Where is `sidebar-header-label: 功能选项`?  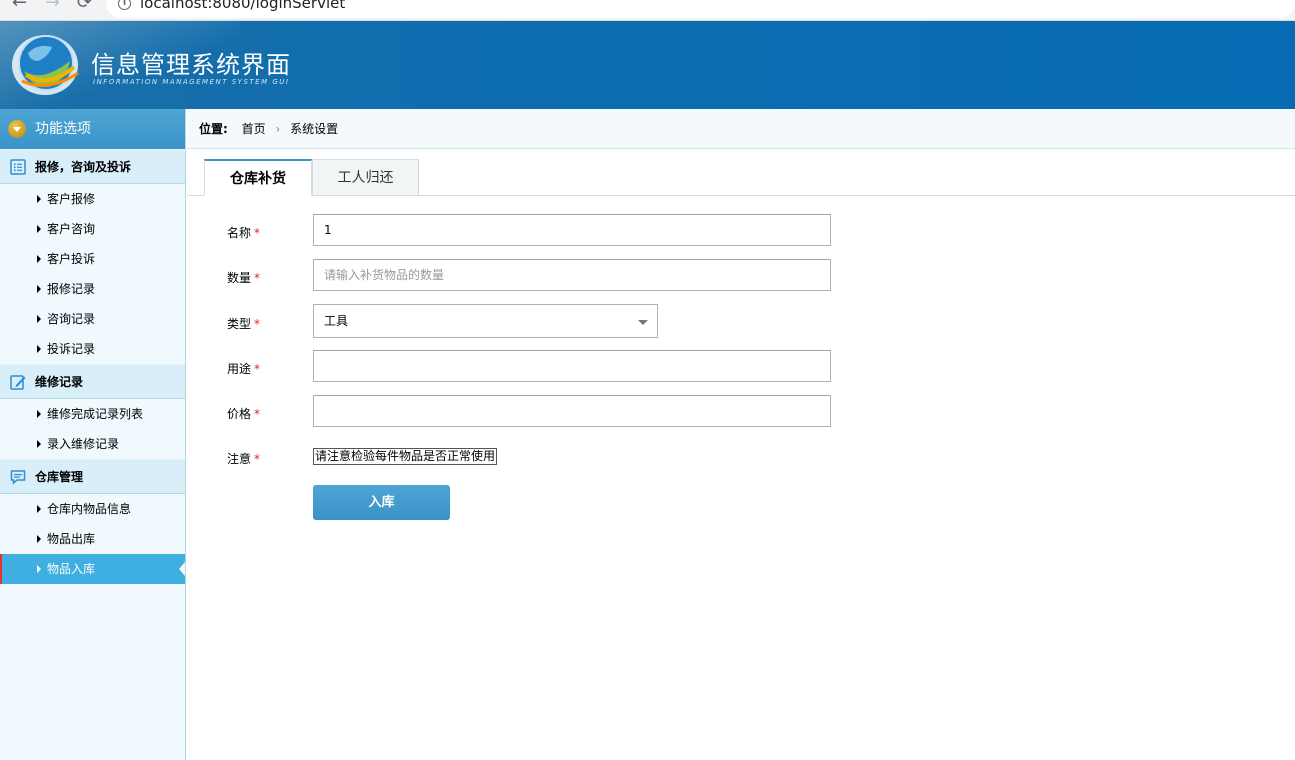
sidebar-header-label: 功能选项 is located at coordinates (63, 129).